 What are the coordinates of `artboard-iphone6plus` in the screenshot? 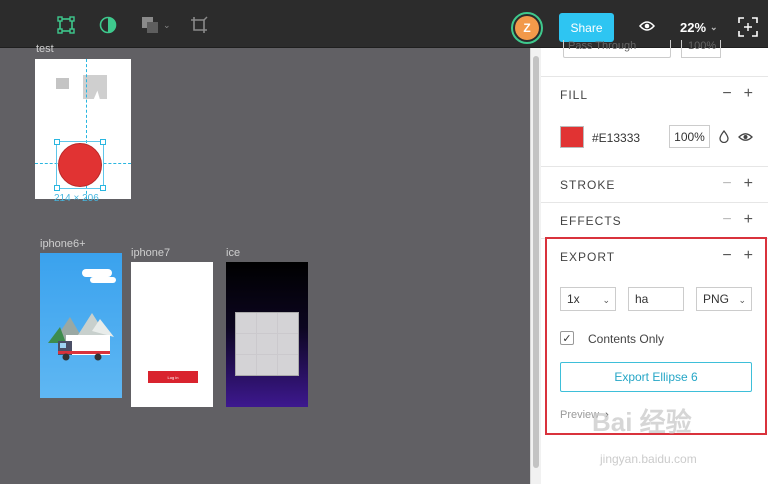 It's located at (81, 325).